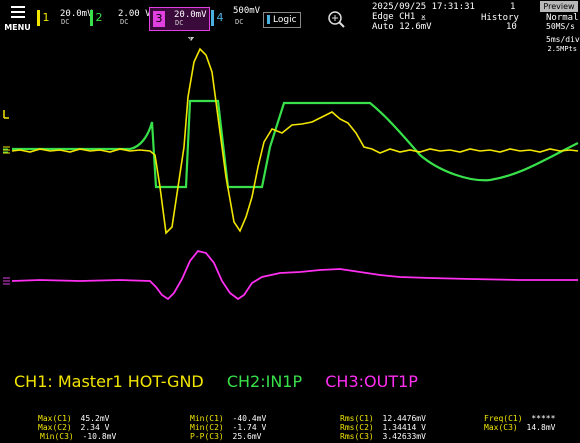  Describe the element at coordinates (17, 27) in the screenshot. I see `menu-label: MENU` at that location.